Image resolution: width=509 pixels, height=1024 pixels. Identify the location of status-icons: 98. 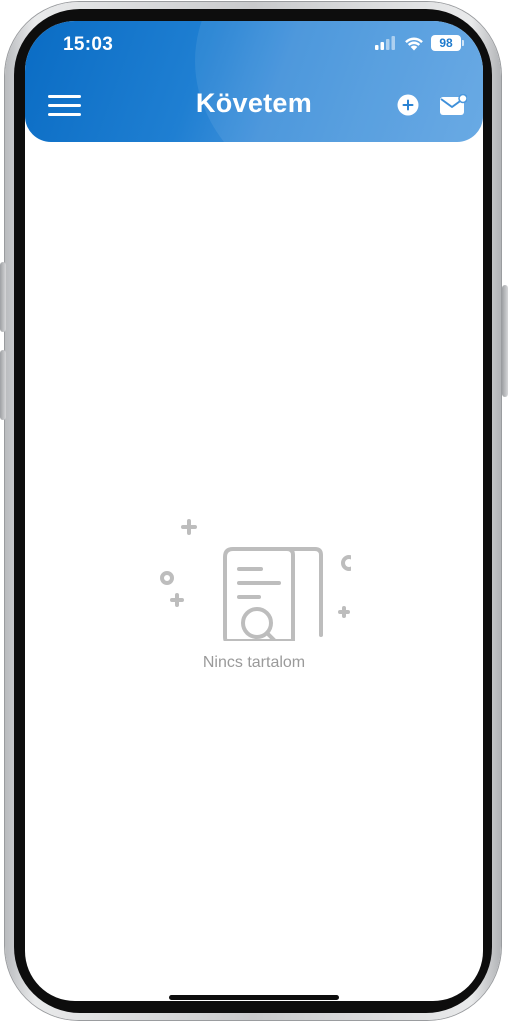
(419, 43).